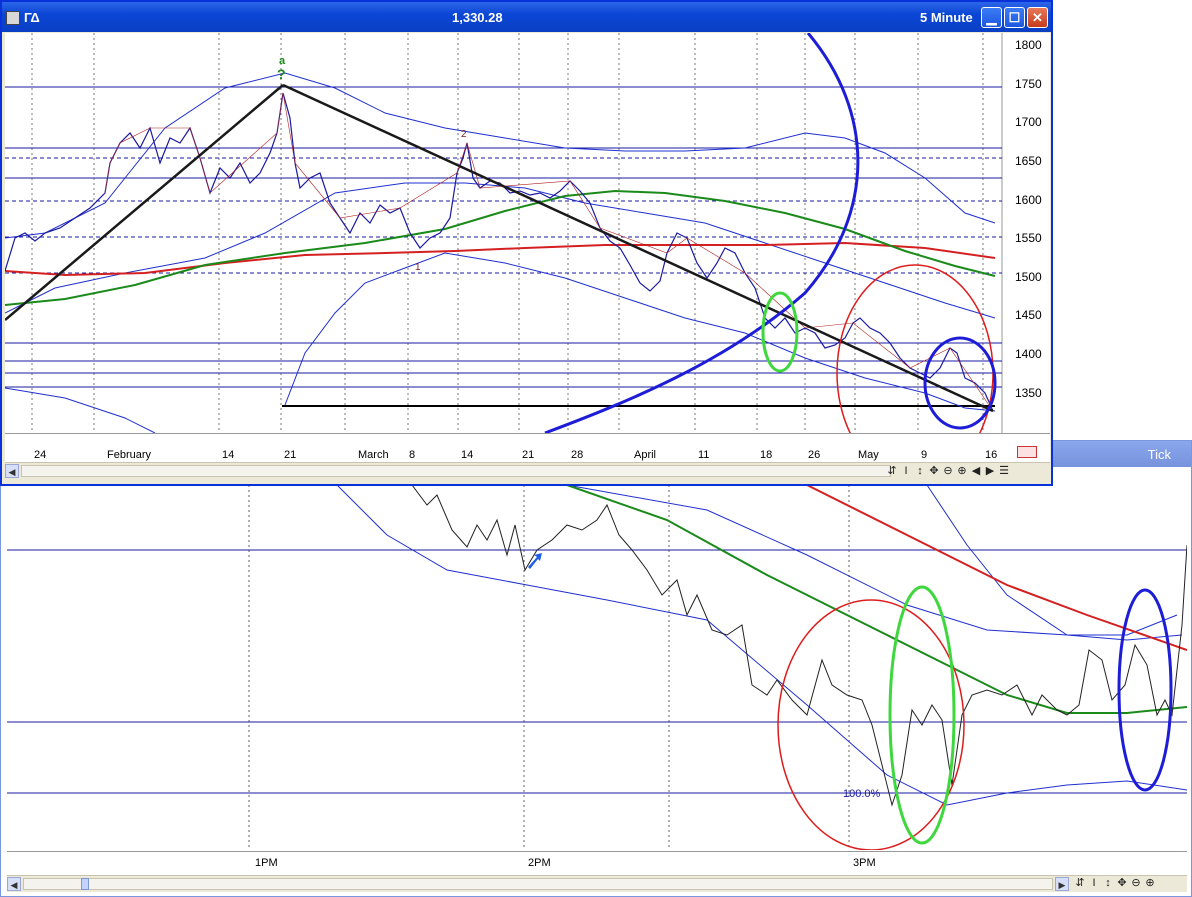 The image size is (1192, 897). I want to click on close-button: ✕, so click(1037, 17).